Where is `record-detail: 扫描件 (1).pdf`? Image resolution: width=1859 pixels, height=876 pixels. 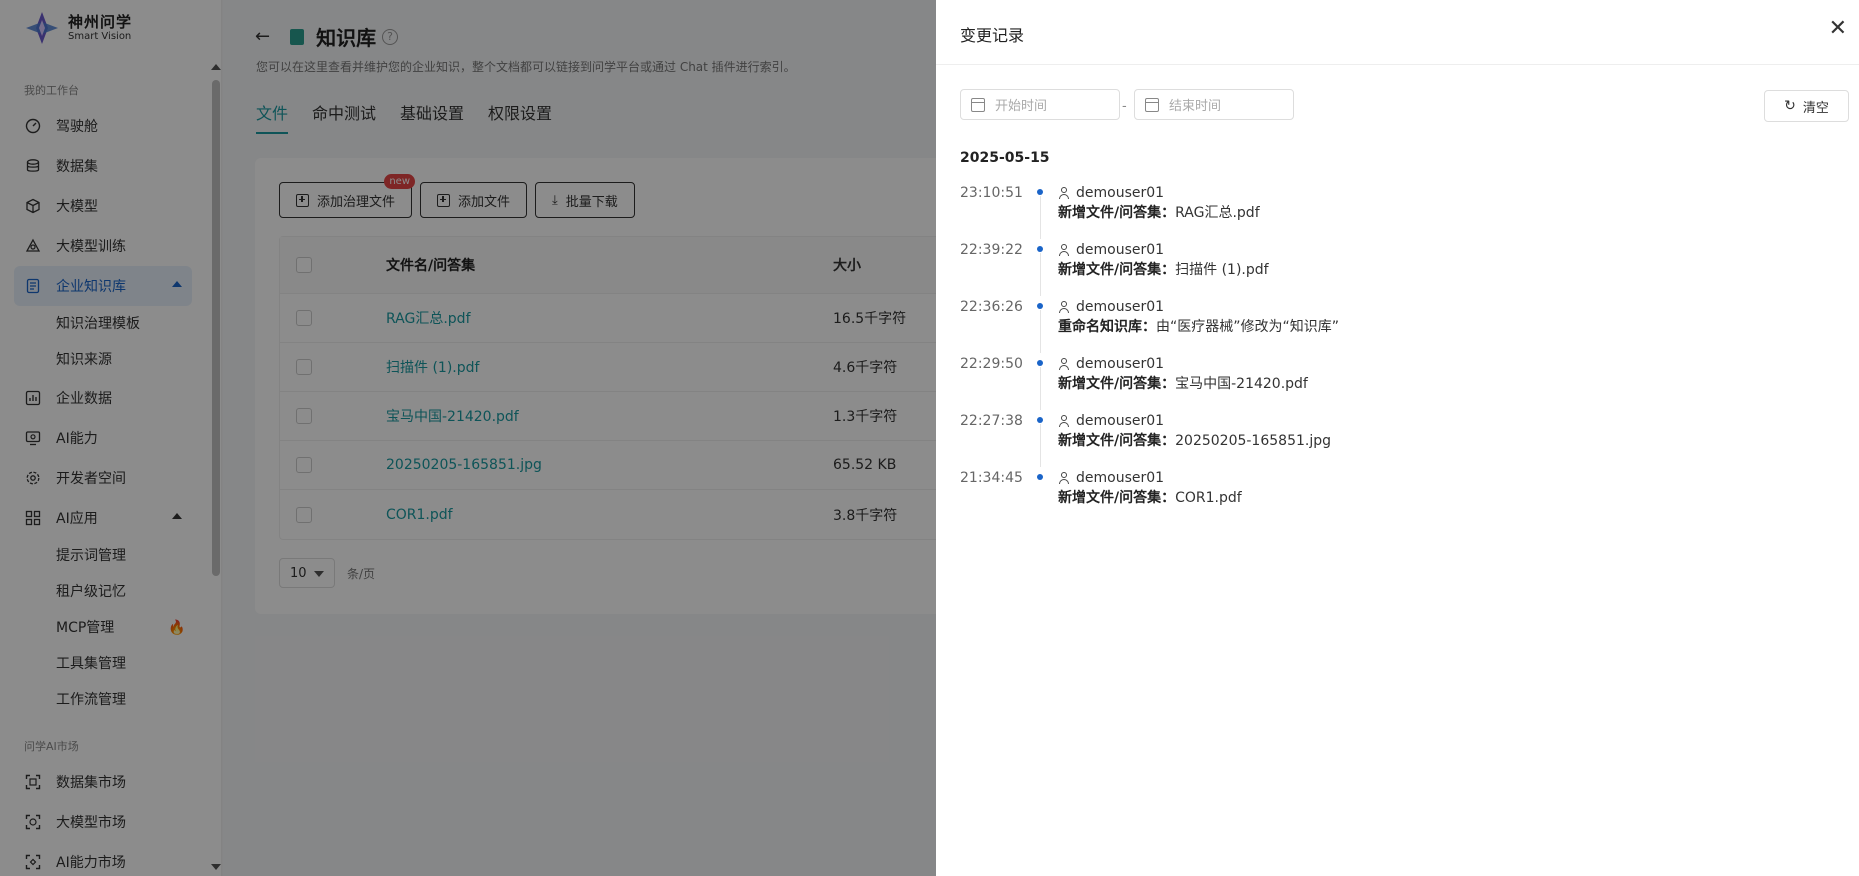 record-detail: 扫描件 (1).pdf is located at coordinates (1222, 270).